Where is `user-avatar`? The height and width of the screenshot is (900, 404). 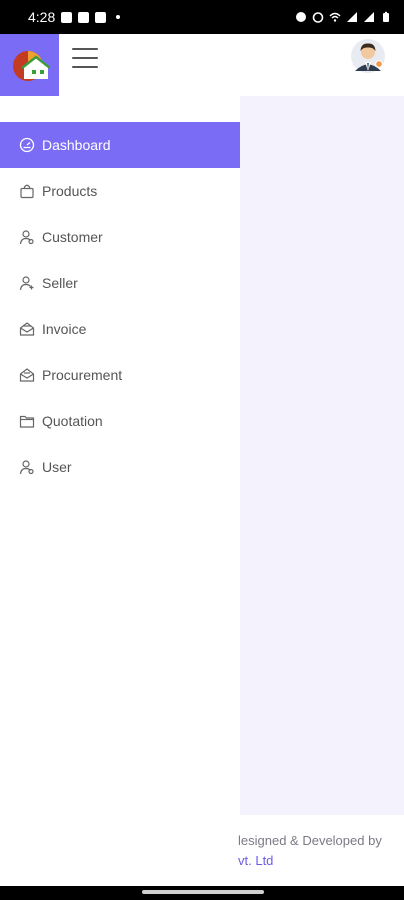
user-avatar is located at coordinates (368, 56).